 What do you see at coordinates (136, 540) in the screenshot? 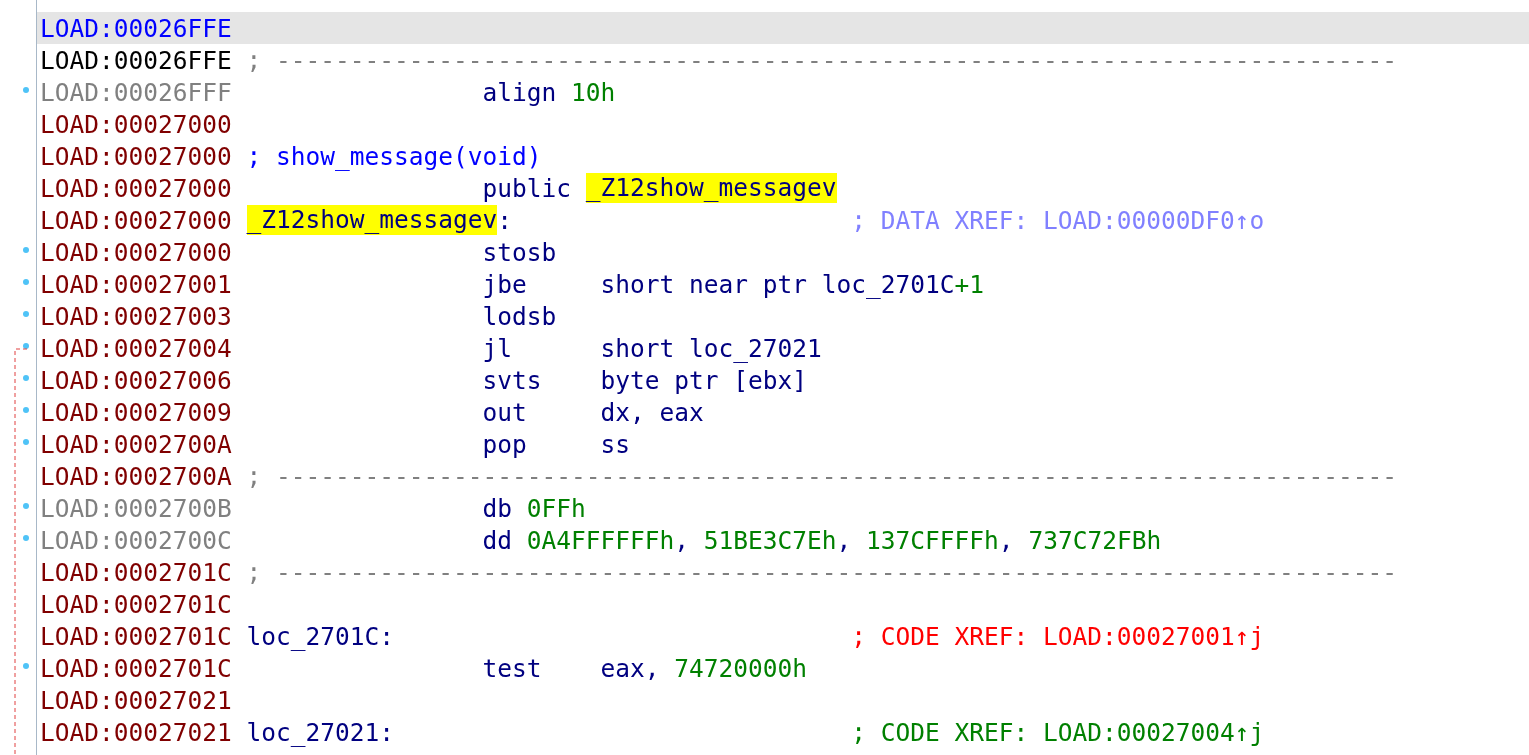
I see `line-address: LOAD:0002700C` at bounding box center [136, 540].